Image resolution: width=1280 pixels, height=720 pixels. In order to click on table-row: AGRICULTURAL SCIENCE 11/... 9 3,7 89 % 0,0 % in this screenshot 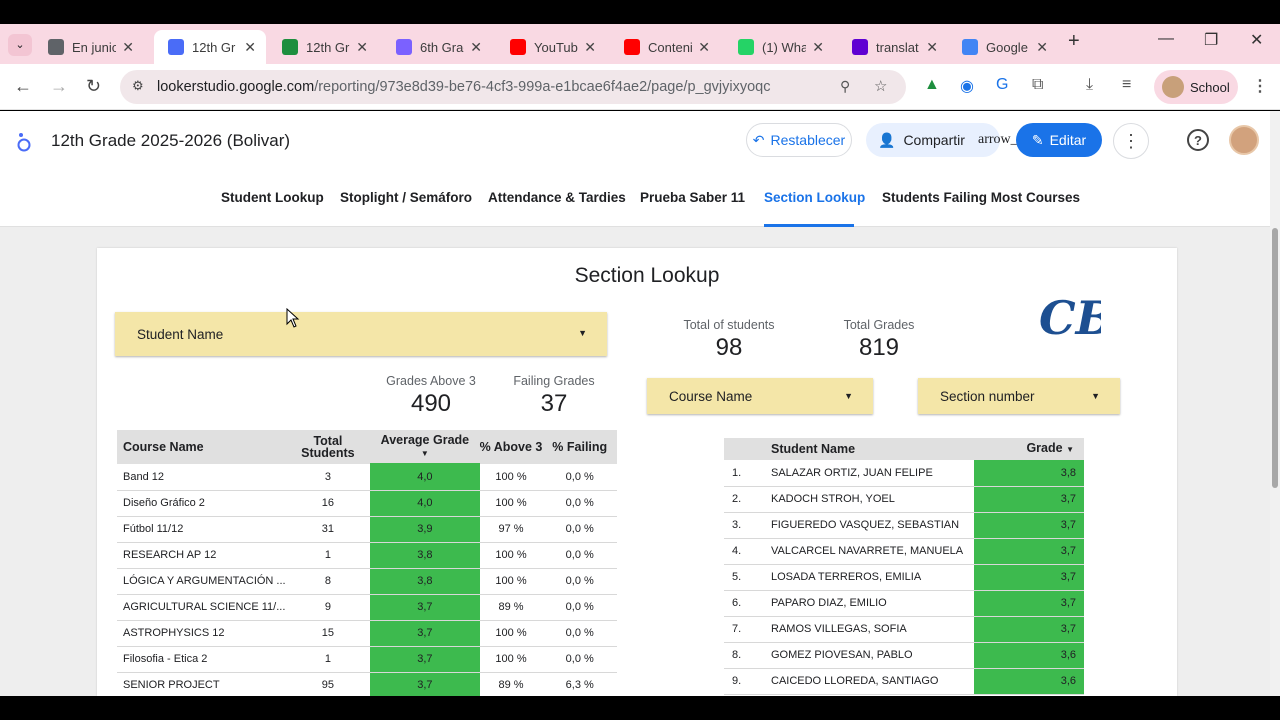, I will do `click(367, 607)`.